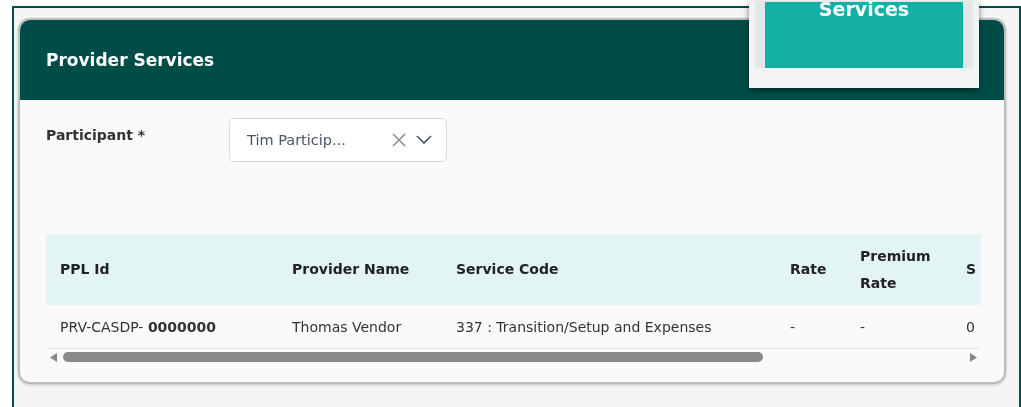  I want to click on column-header: Provider Name, so click(351, 270).